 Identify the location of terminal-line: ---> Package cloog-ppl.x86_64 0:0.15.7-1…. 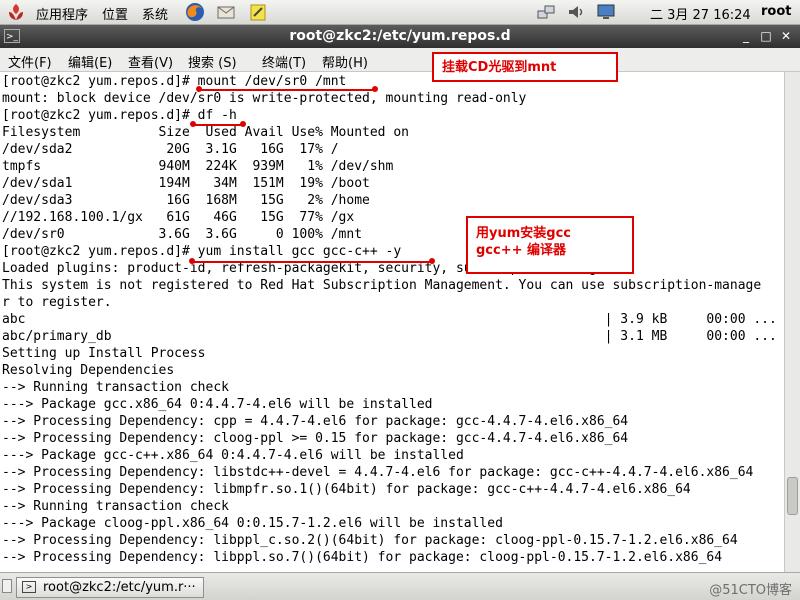
(252, 523).